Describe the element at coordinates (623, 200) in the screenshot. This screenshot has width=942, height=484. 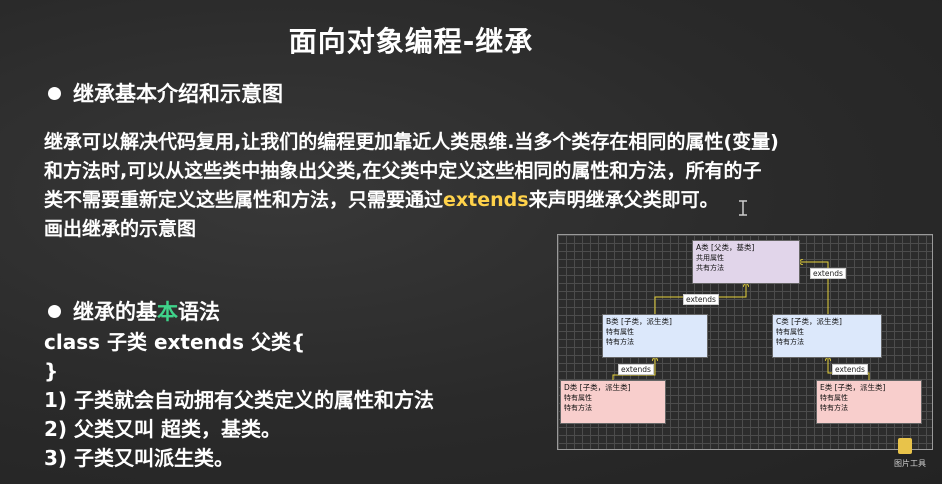
I see `paragraph-line-3-post: 来声明继承父类即可。` at that location.